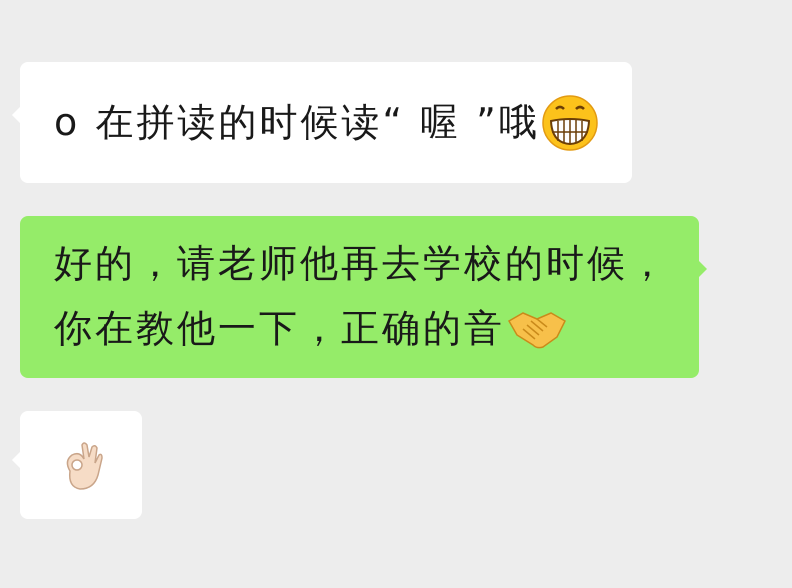 This screenshot has width=792, height=588. What do you see at coordinates (279, 328) in the screenshot?
I see `message-text: 你在教他一下，正确的音` at bounding box center [279, 328].